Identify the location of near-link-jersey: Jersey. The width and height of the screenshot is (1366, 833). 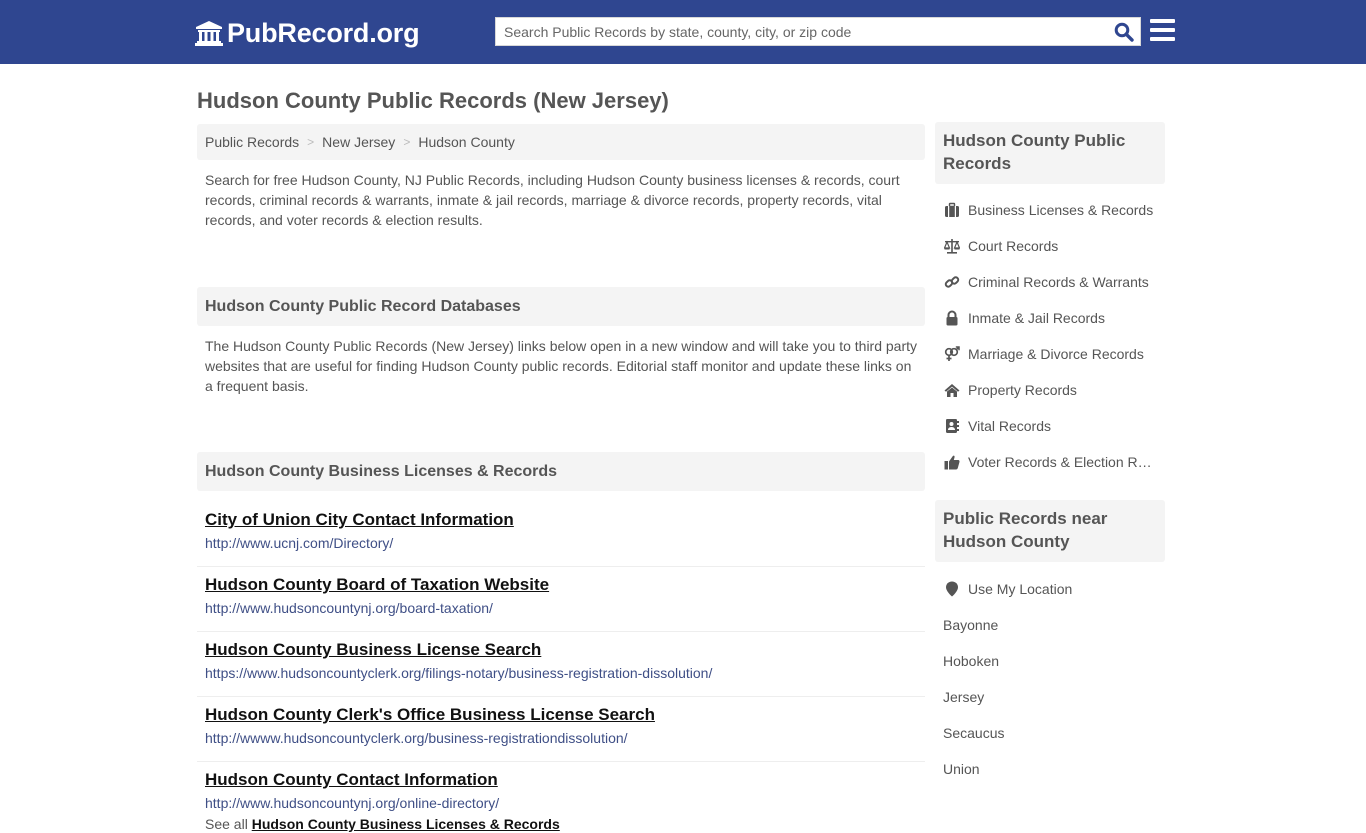
(1050, 697).